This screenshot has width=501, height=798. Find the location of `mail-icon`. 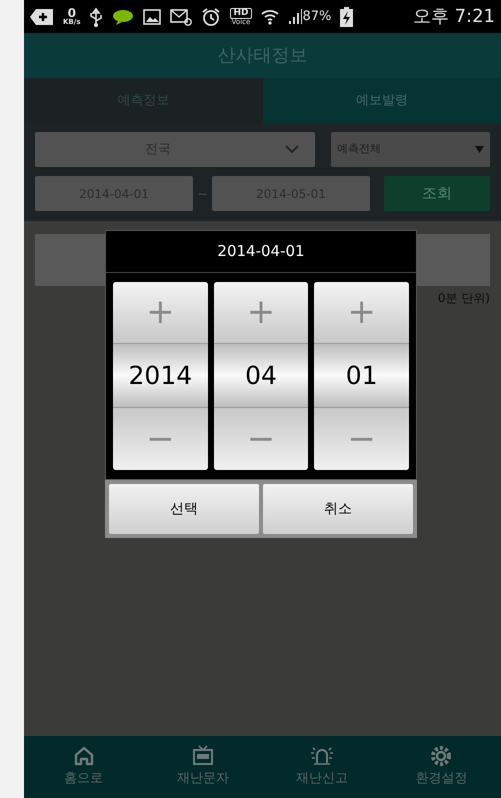

mail-icon is located at coordinates (181, 17).